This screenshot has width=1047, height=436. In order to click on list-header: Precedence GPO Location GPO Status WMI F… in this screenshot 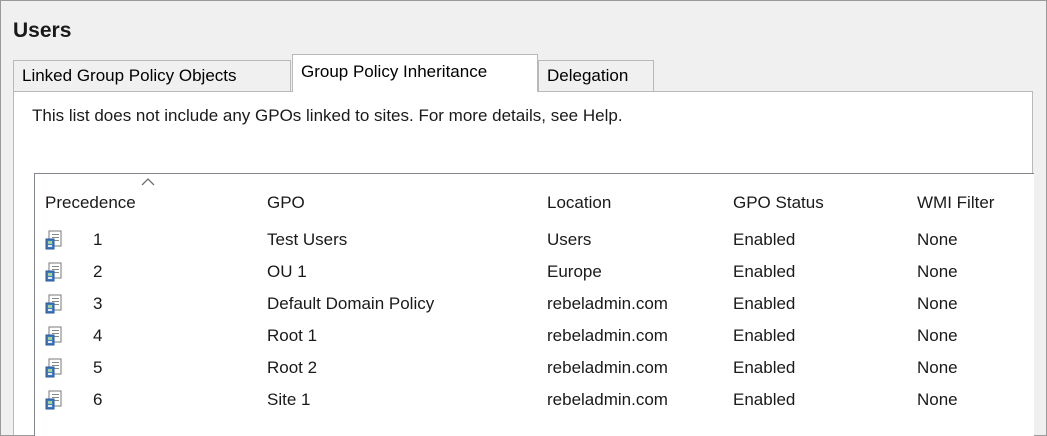, I will do `click(534, 199)`.